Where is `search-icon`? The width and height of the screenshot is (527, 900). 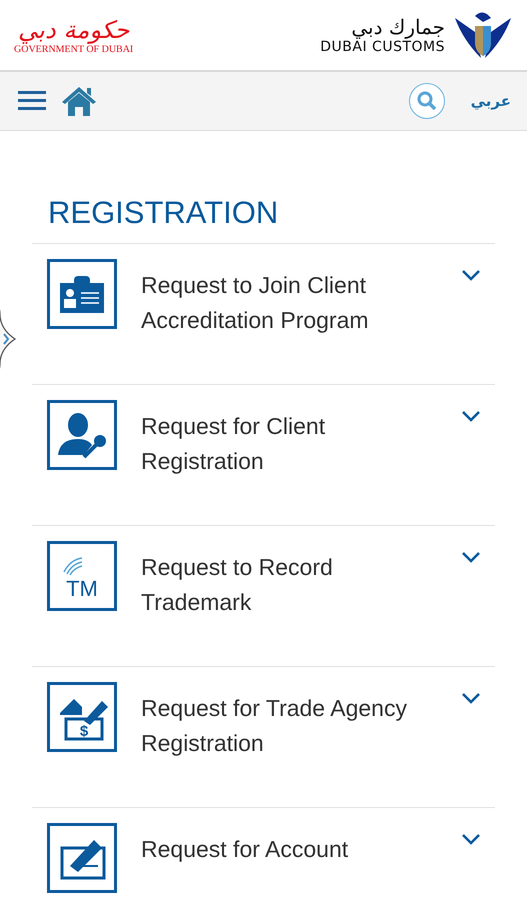 search-icon is located at coordinates (426, 101).